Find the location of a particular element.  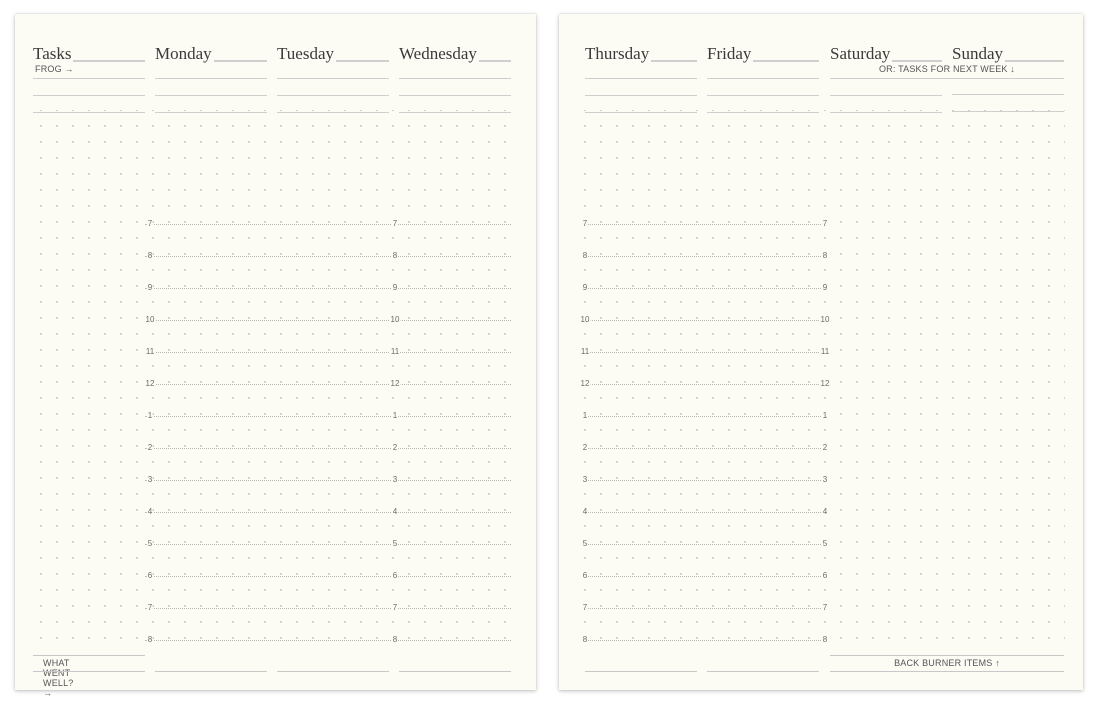

task-line: OR: TASKS FOR NEXT WEEK ↓ is located at coordinates (947, 70).